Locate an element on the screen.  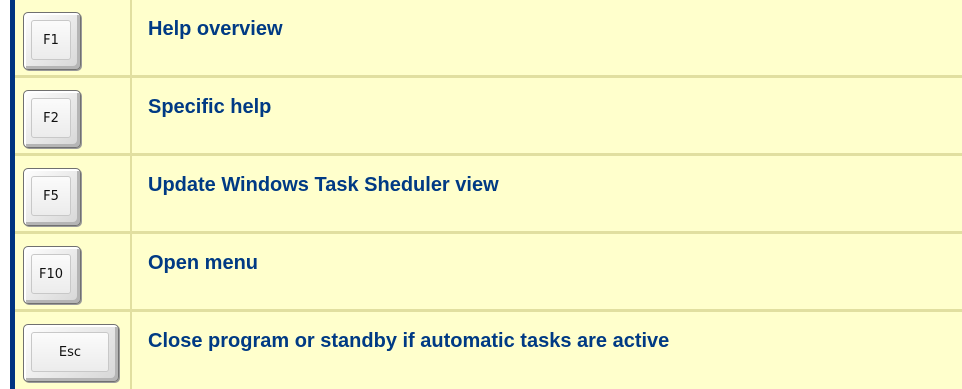
key-label: Esc is located at coordinates (70, 352).